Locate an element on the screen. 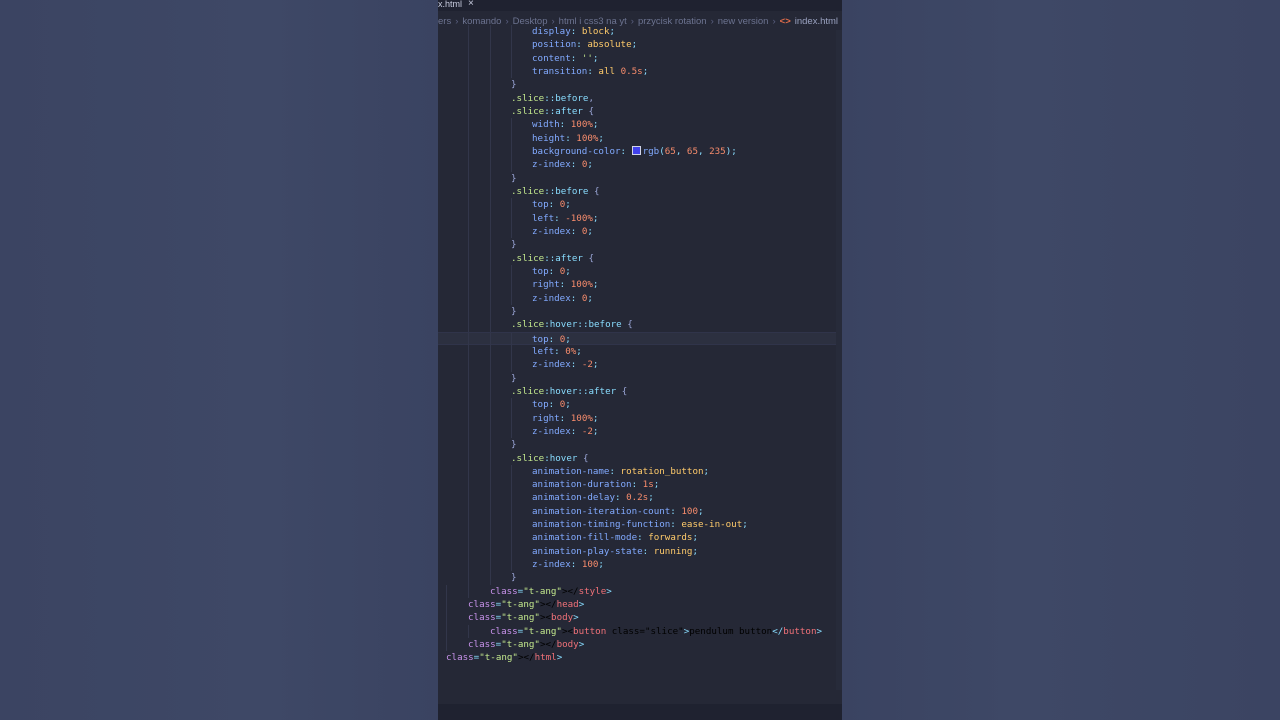 The image size is (1280, 720). code-line: .slice::before, is located at coordinates (640, 98).